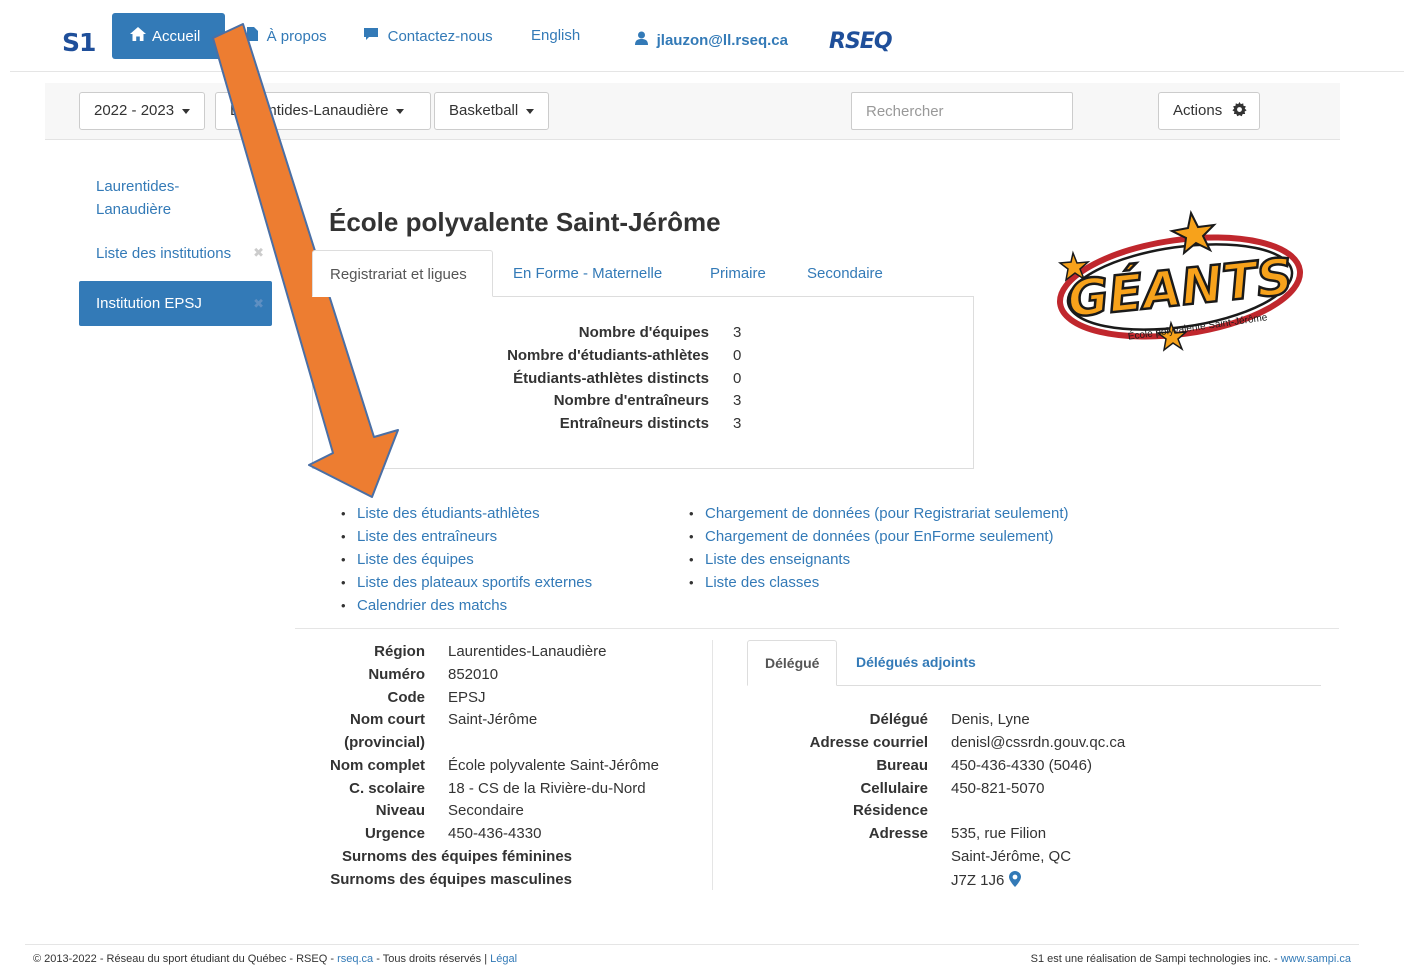 This screenshot has height=965, width=1405. I want to click on actions-button: Actions, so click(1209, 111).